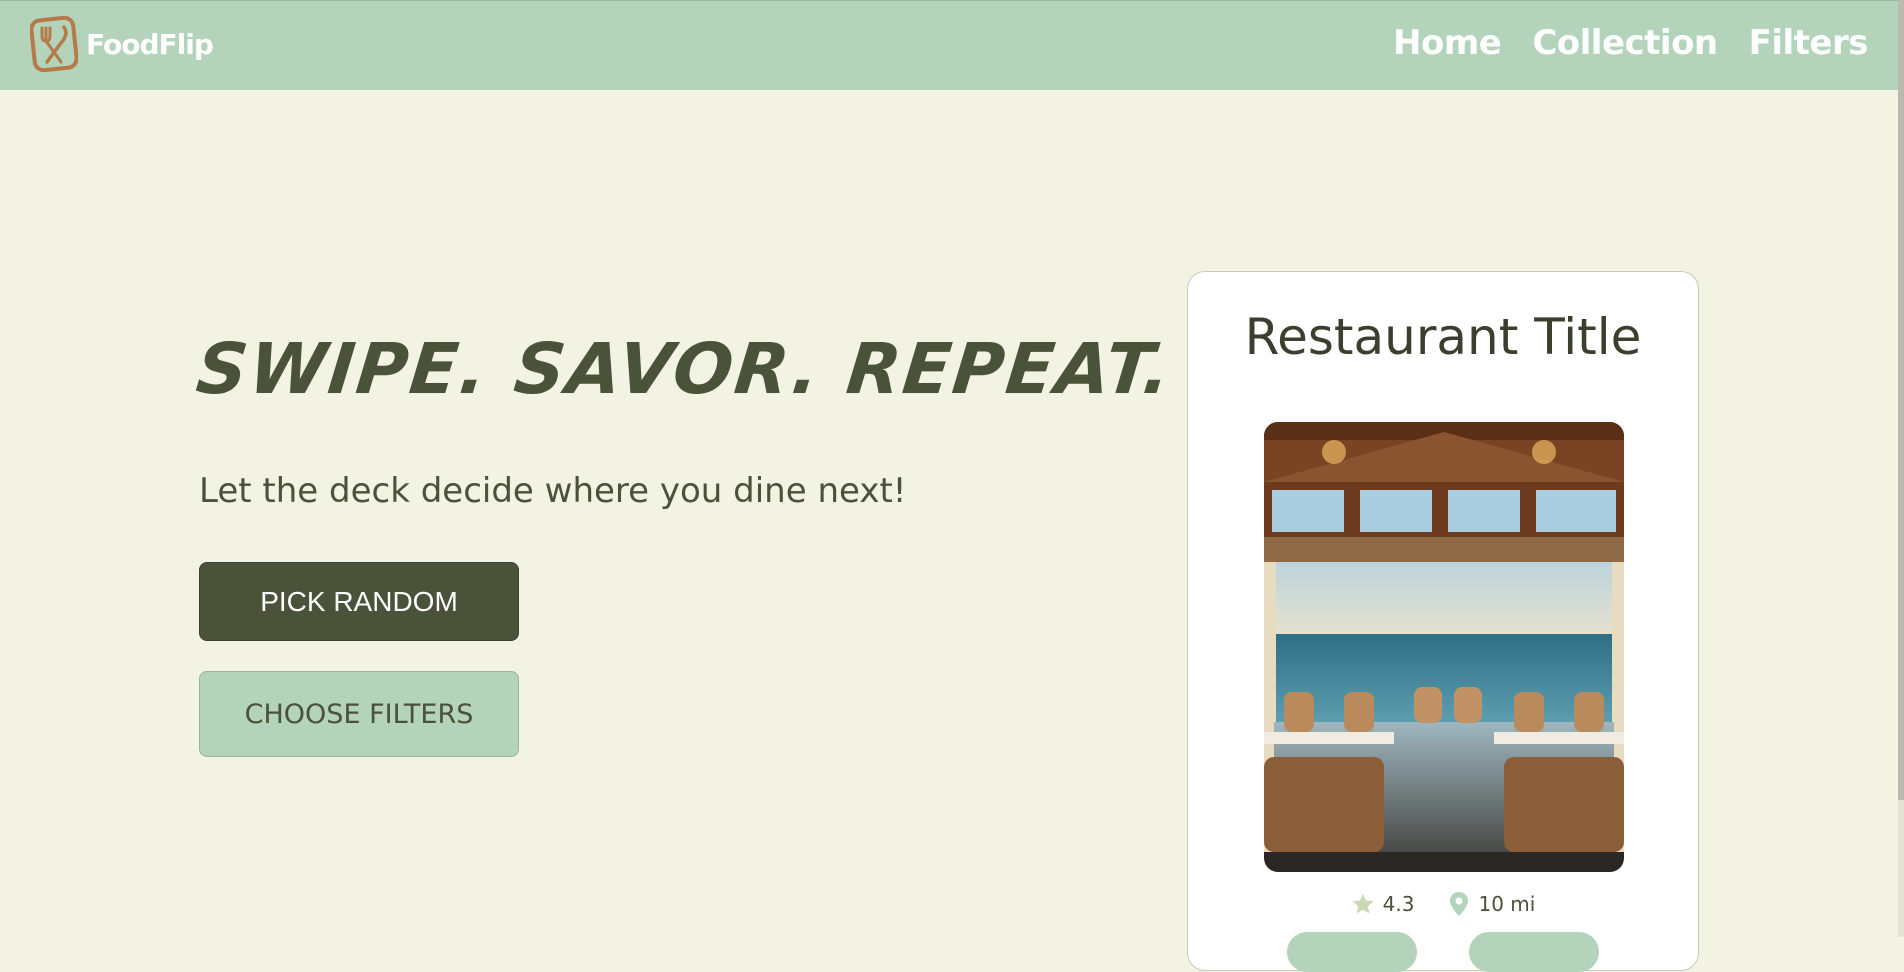  What do you see at coordinates (1443, 952) in the screenshot?
I see `card-action-row` at bounding box center [1443, 952].